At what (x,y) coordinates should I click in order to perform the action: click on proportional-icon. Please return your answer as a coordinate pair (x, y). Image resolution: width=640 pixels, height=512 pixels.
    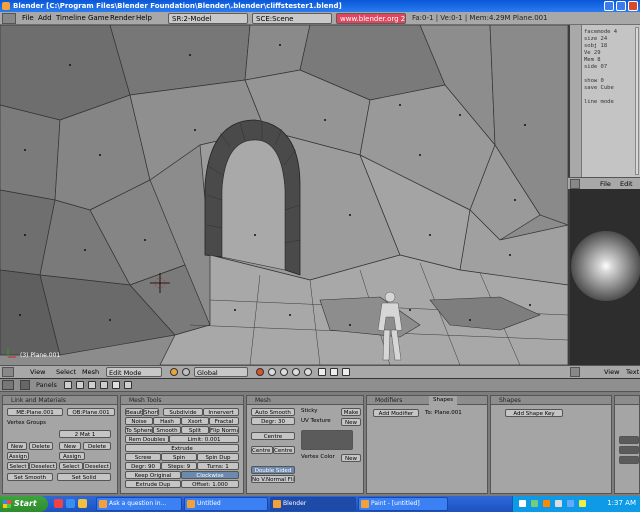
    Looking at the image, I should click on (322, 372).